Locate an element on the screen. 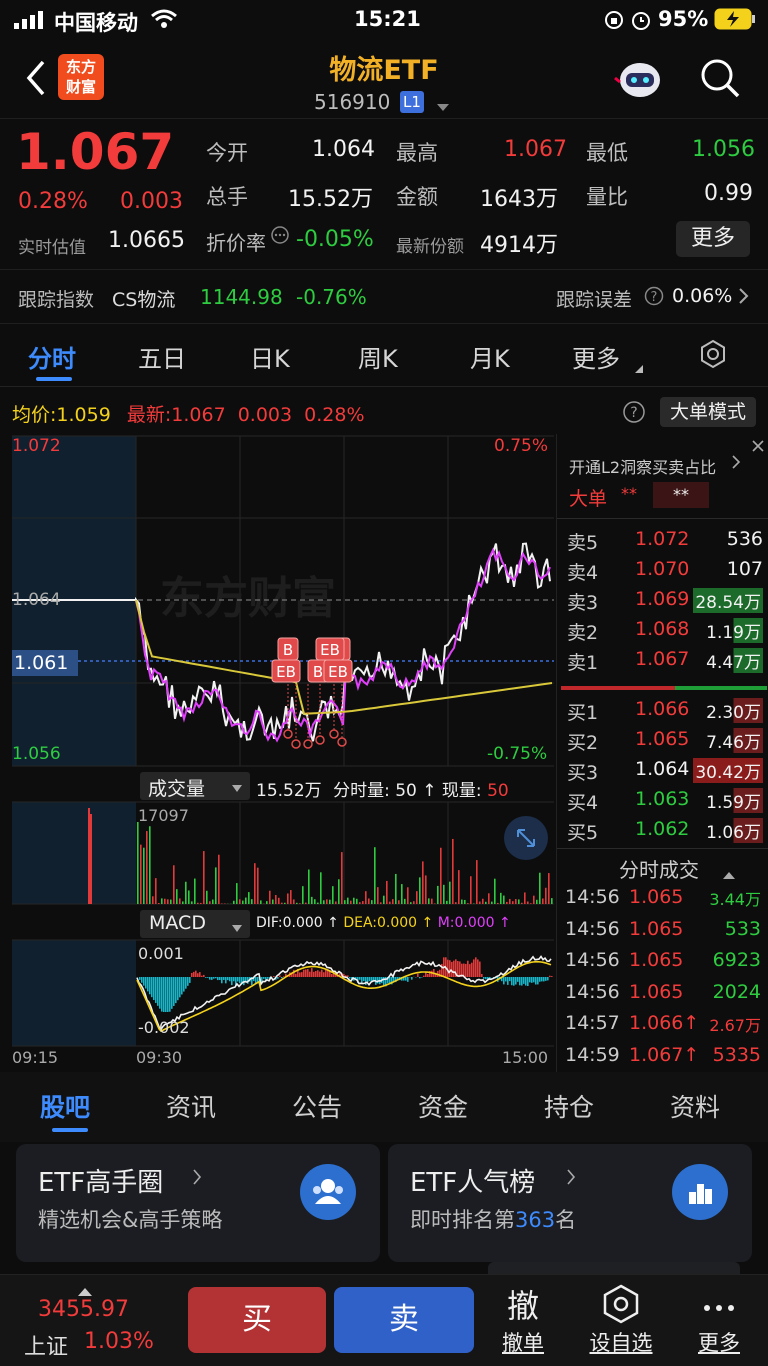  tab-guba: 股吧 is located at coordinates (65, 1106).